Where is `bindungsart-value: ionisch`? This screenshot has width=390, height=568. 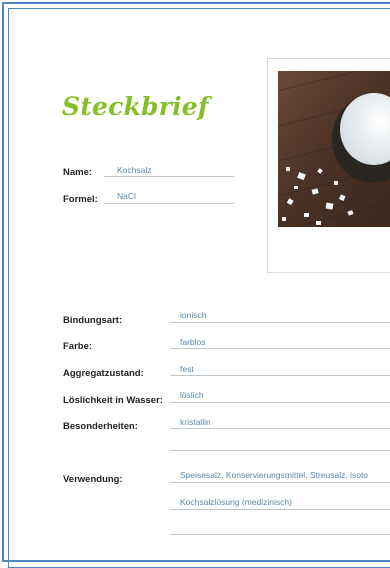
bindungsart-value: ionisch is located at coordinates (193, 315).